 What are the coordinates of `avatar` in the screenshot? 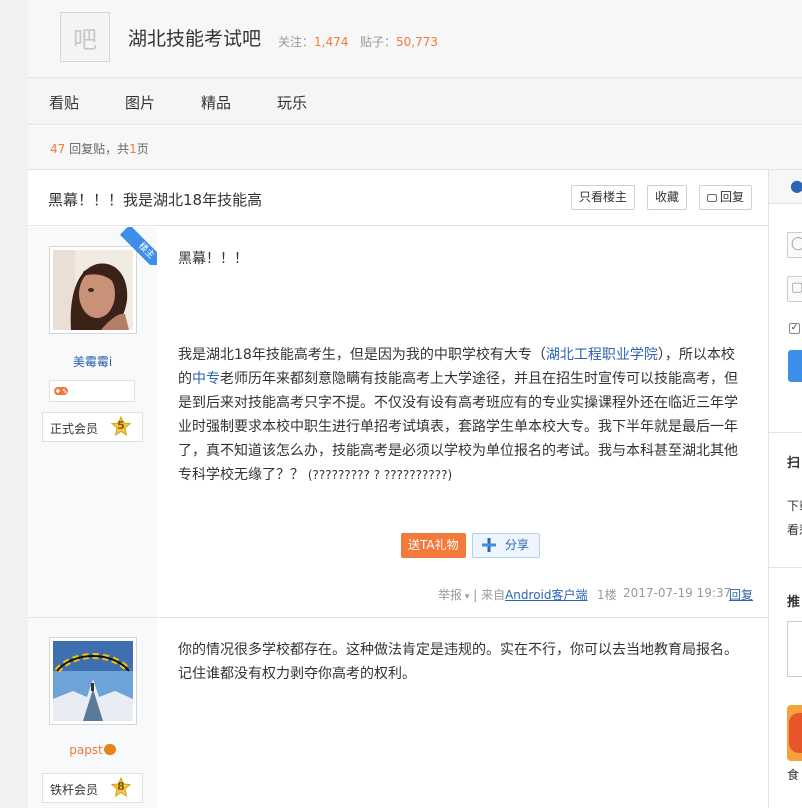 It's located at (93, 681).